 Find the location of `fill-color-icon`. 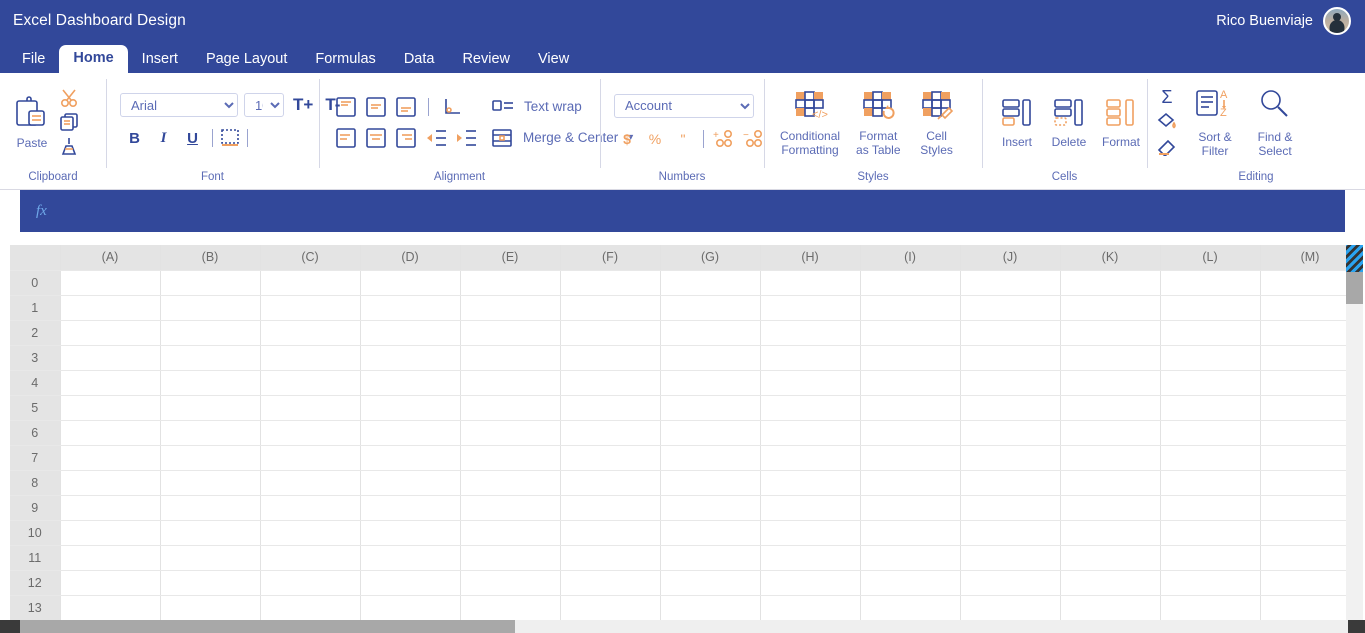

fill-color-icon is located at coordinates (1167, 121).